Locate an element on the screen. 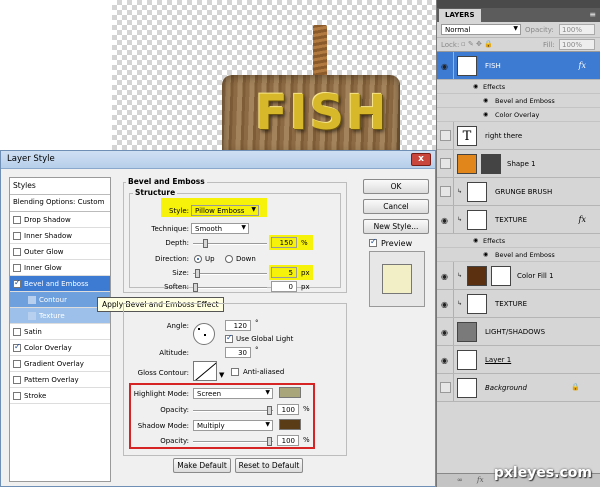 The height and width of the screenshot is (487, 600). style-item: Pattern Overlay is located at coordinates (60, 380).